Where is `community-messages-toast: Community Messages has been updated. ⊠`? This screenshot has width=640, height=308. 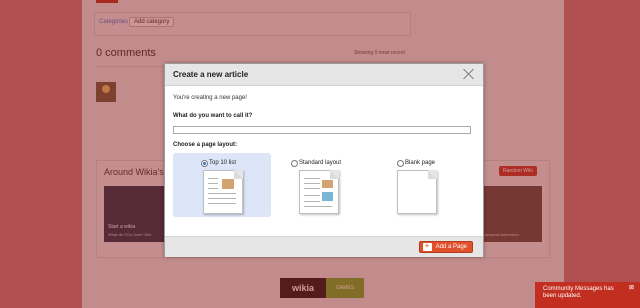
community-messages-toast: Community Messages has been updated. ⊠ is located at coordinates (587, 295).